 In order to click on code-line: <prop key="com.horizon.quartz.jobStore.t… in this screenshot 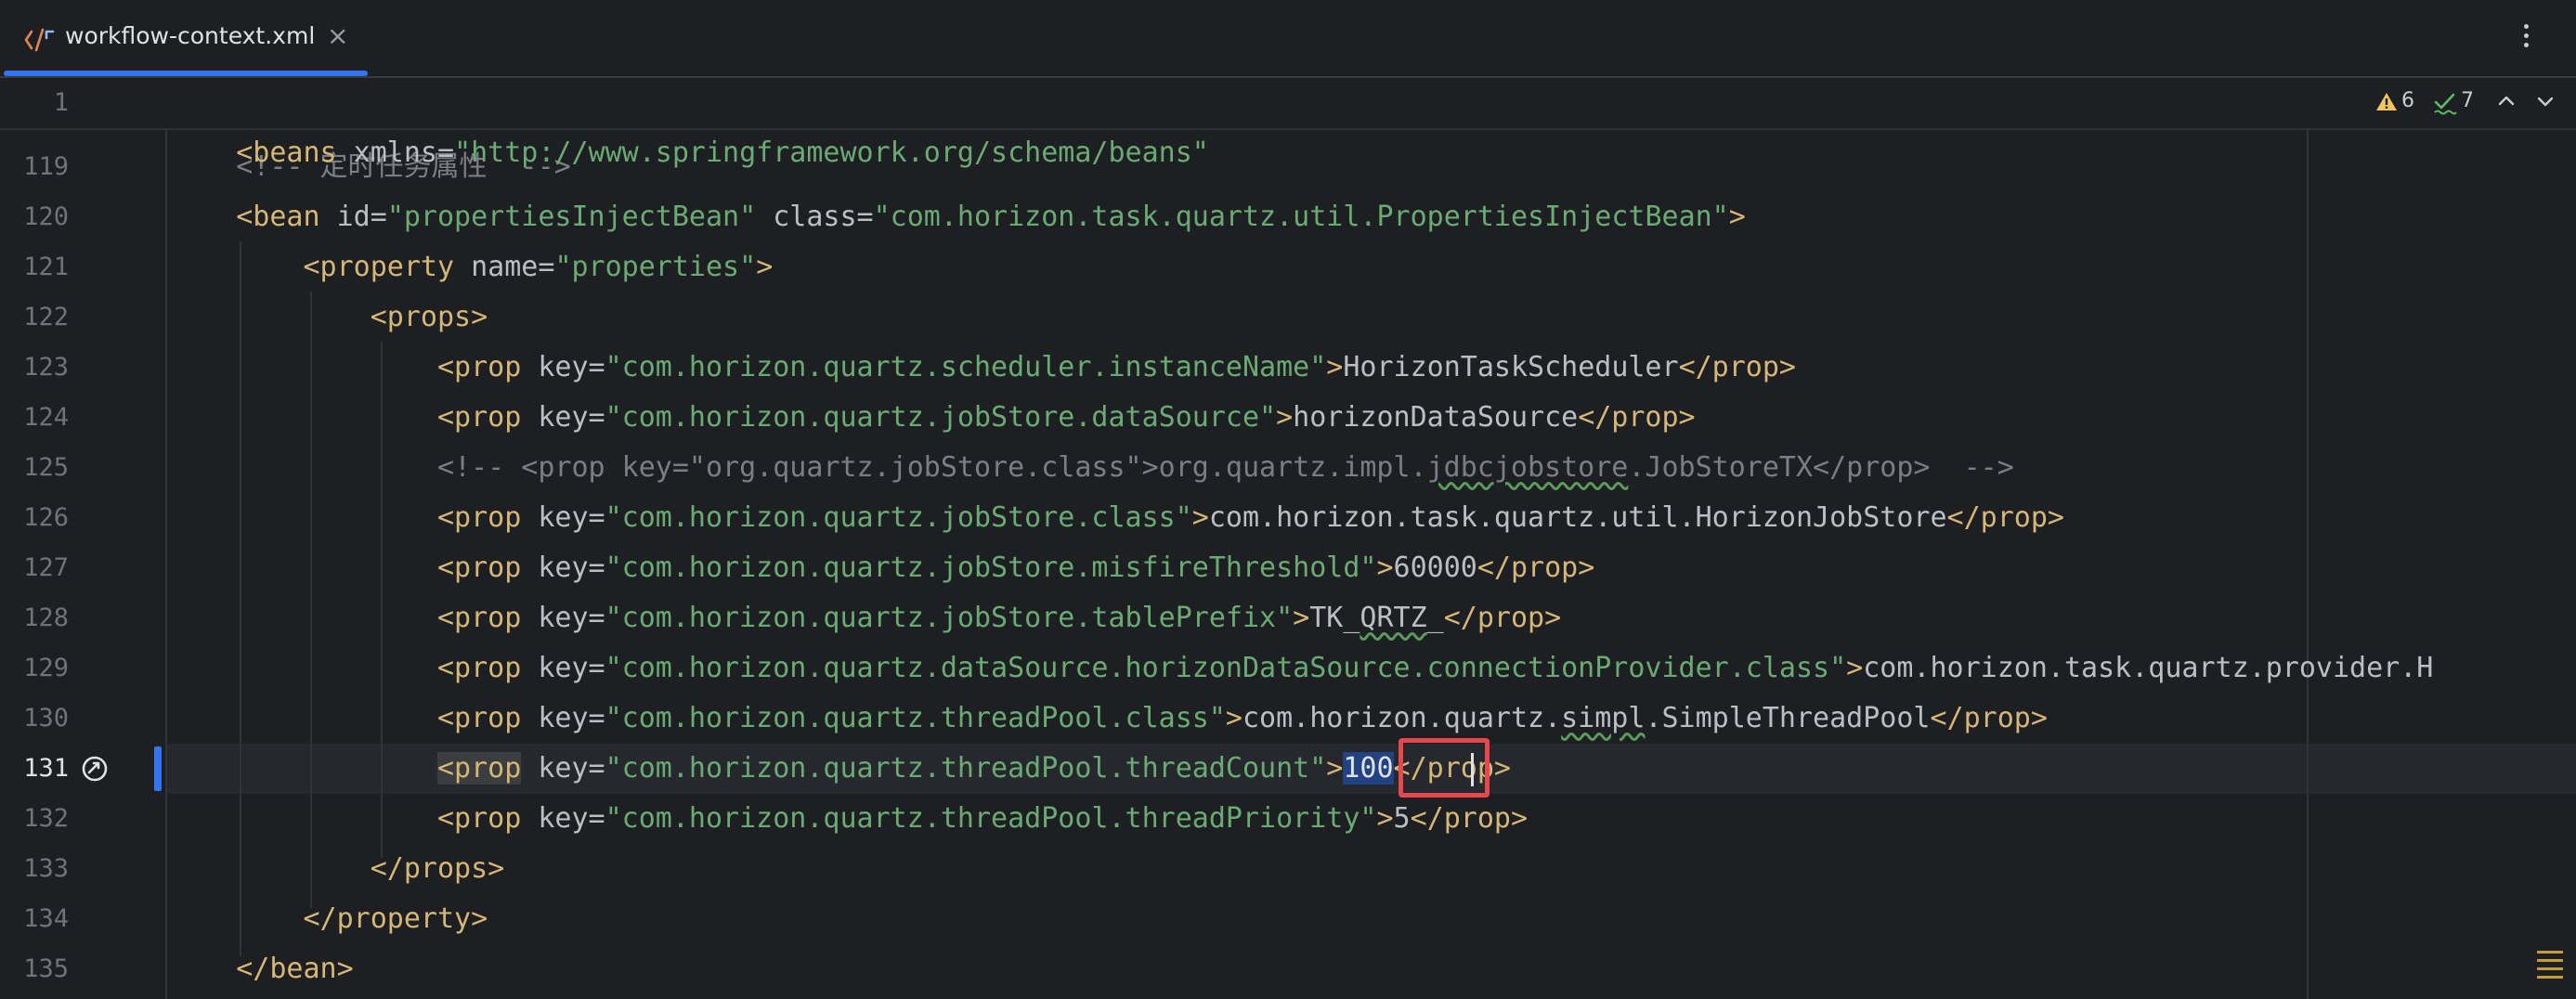, I will do `click(865, 618)`.